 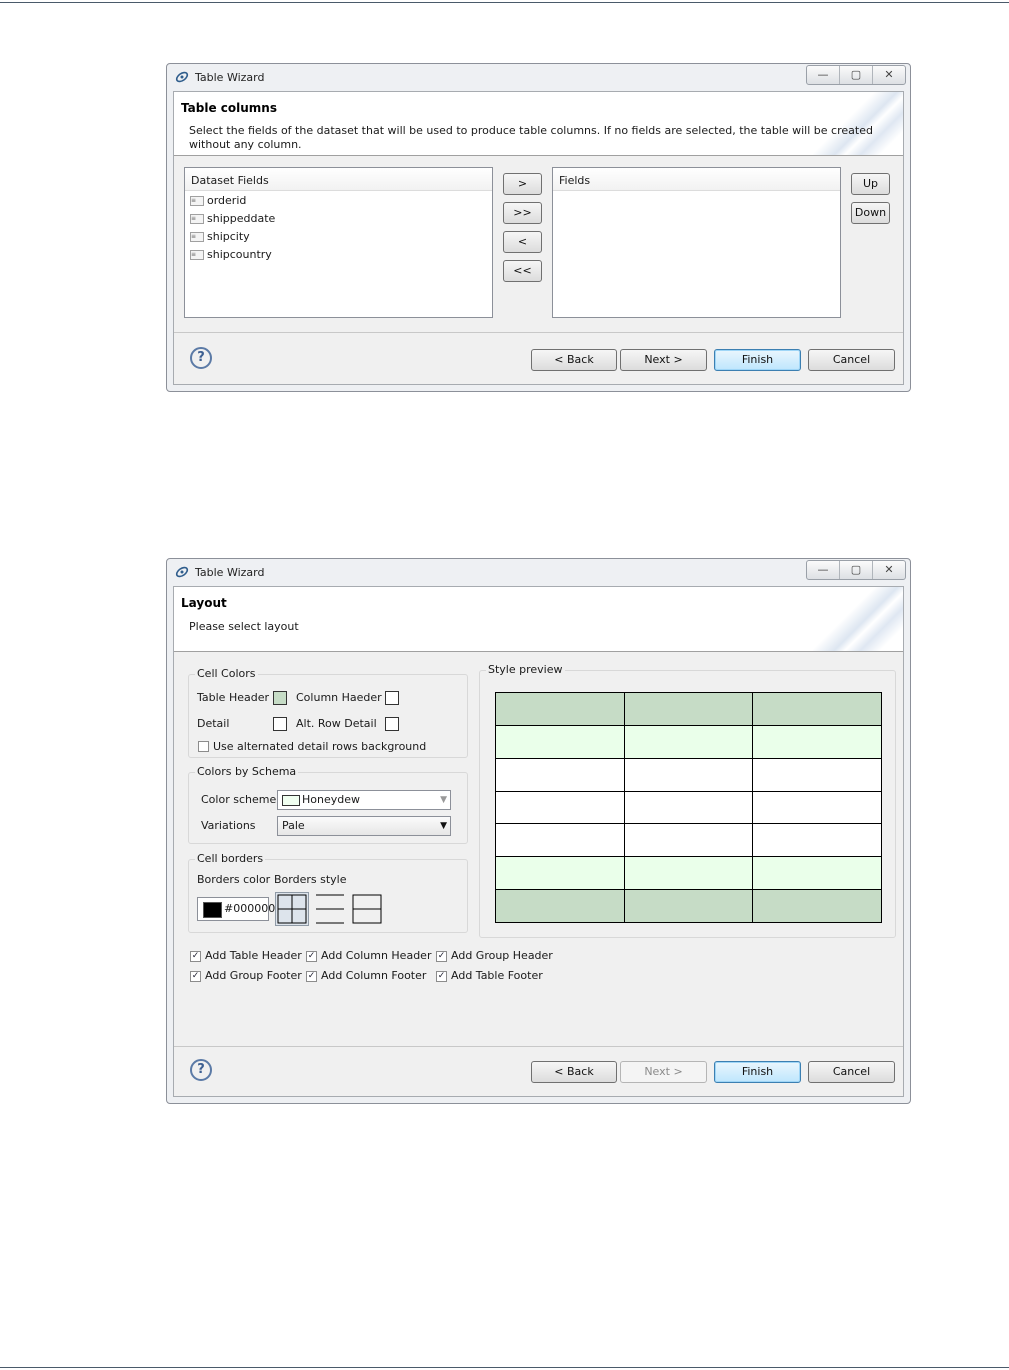 What do you see at coordinates (538, 332) in the screenshot?
I see `footer-separator` at bounding box center [538, 332].